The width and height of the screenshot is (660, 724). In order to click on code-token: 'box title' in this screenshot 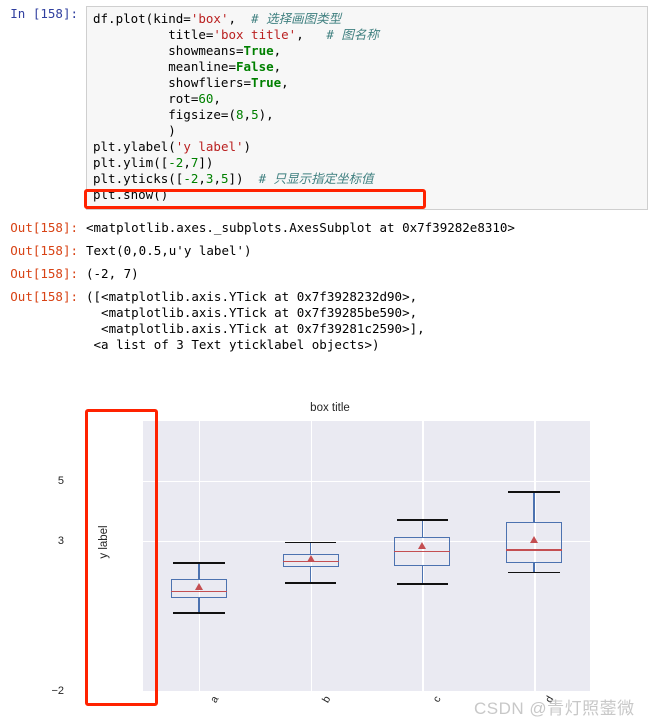, I will do `click(255, 34)`.